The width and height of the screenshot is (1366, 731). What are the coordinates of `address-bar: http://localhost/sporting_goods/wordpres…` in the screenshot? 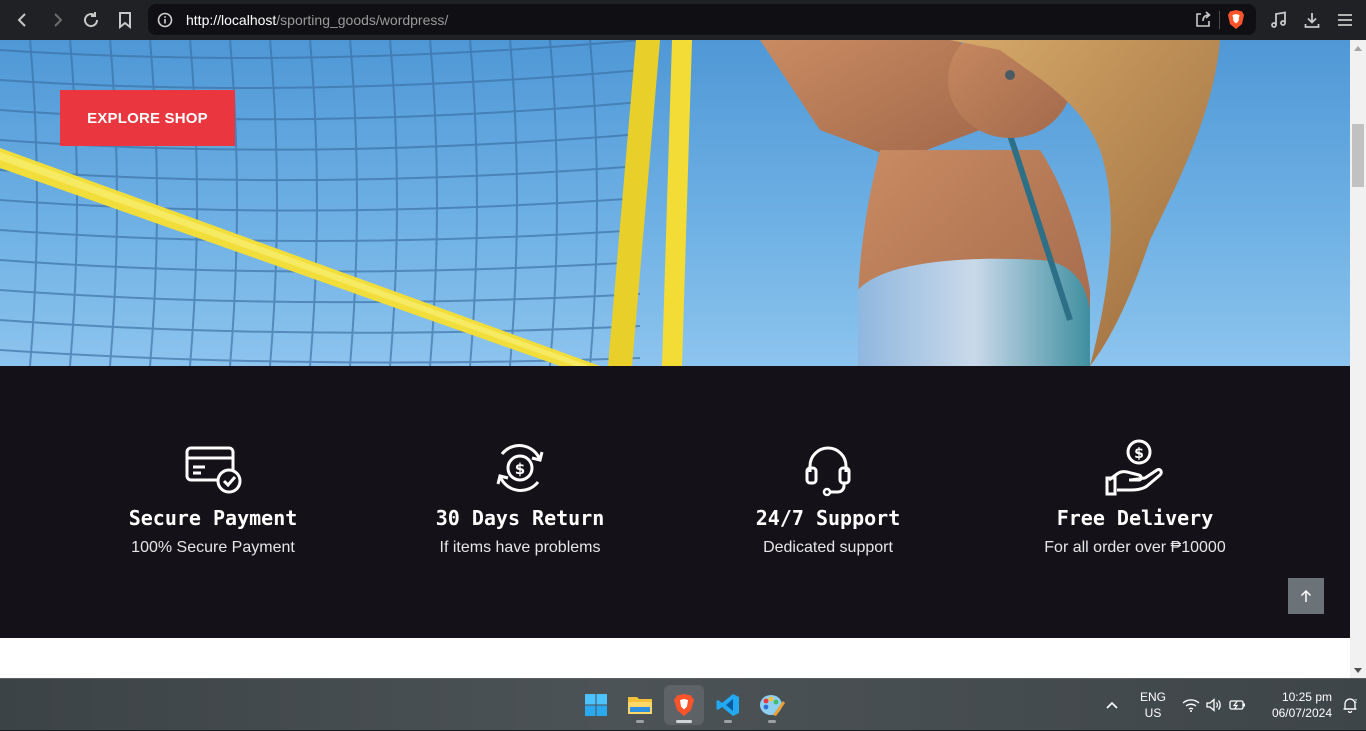 It's located at (702, 19).